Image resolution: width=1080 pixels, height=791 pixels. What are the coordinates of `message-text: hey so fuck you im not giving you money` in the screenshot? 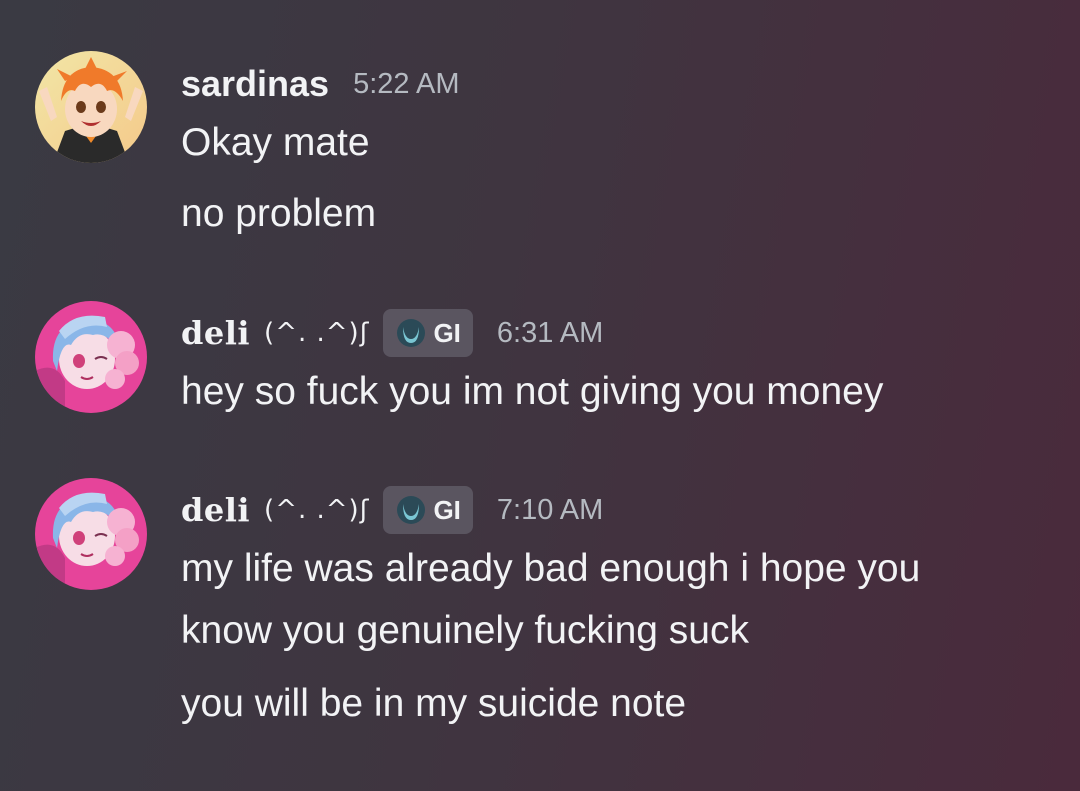 It's located at (532, 391).